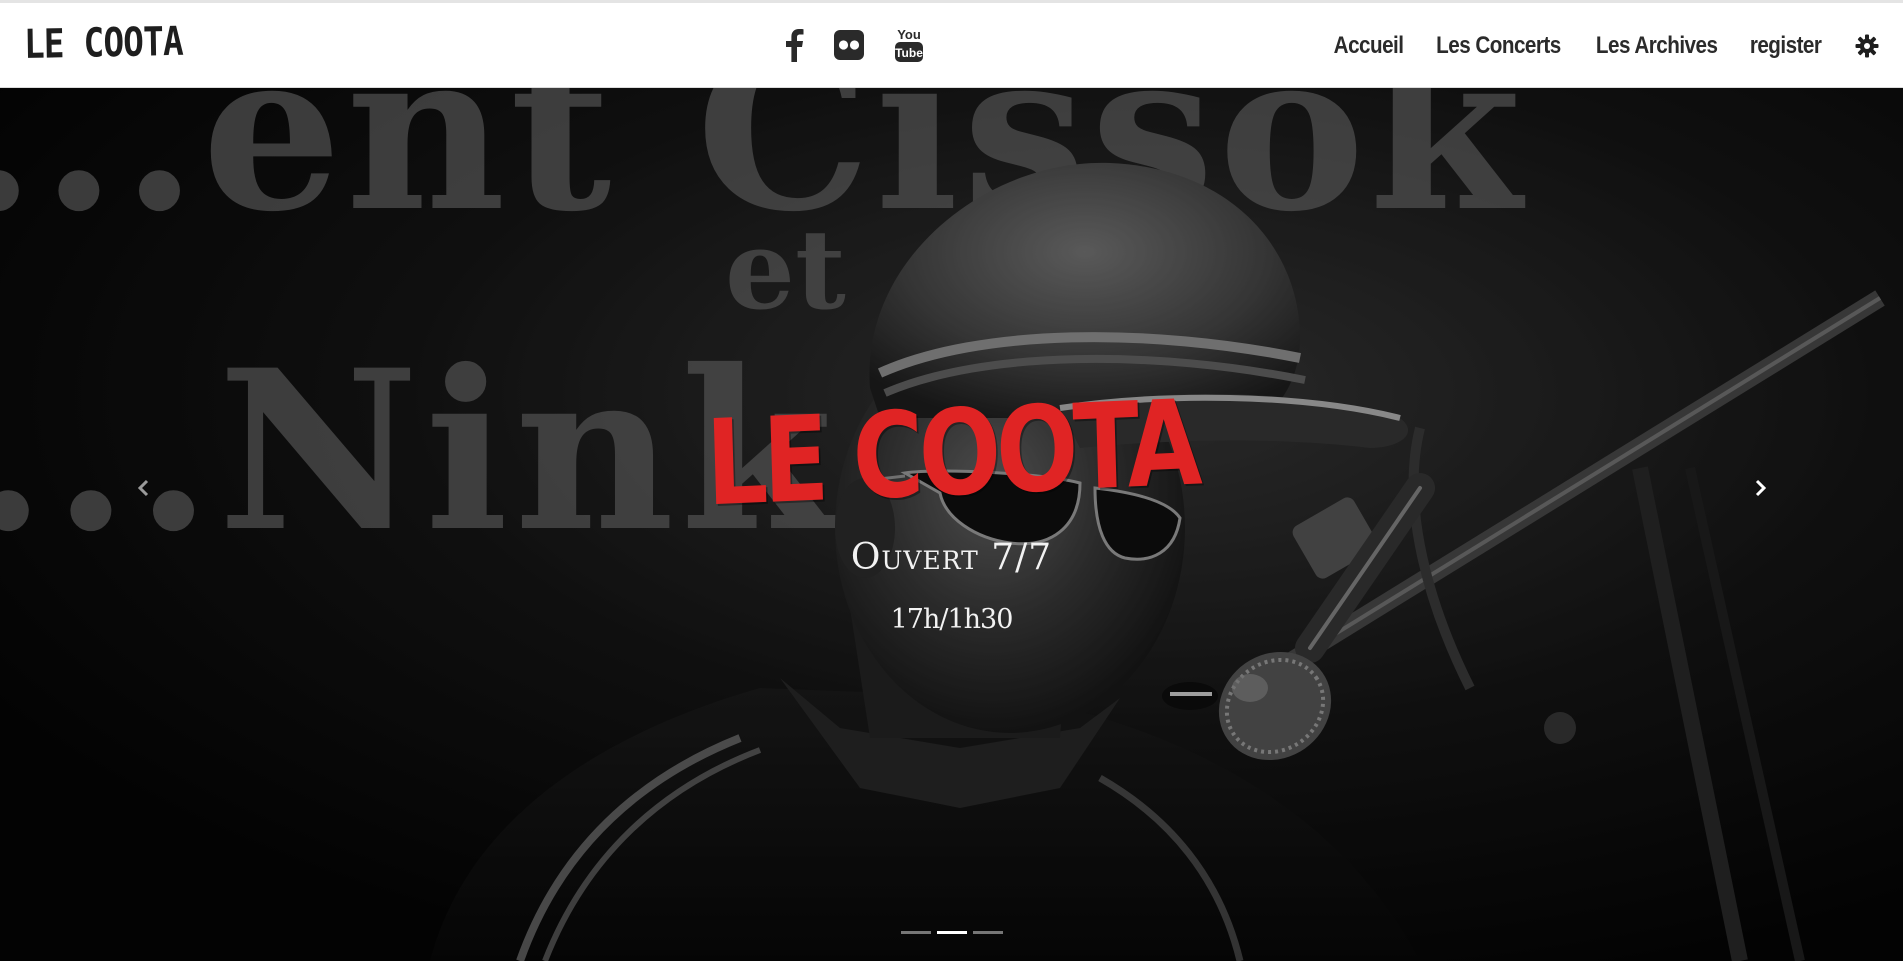 Image resolution: width=1903 pixels, height=961 pixels. Describe the element at coordinates (909, 34) in the screenshot. I see `youtube-icon-you: You` at that location.